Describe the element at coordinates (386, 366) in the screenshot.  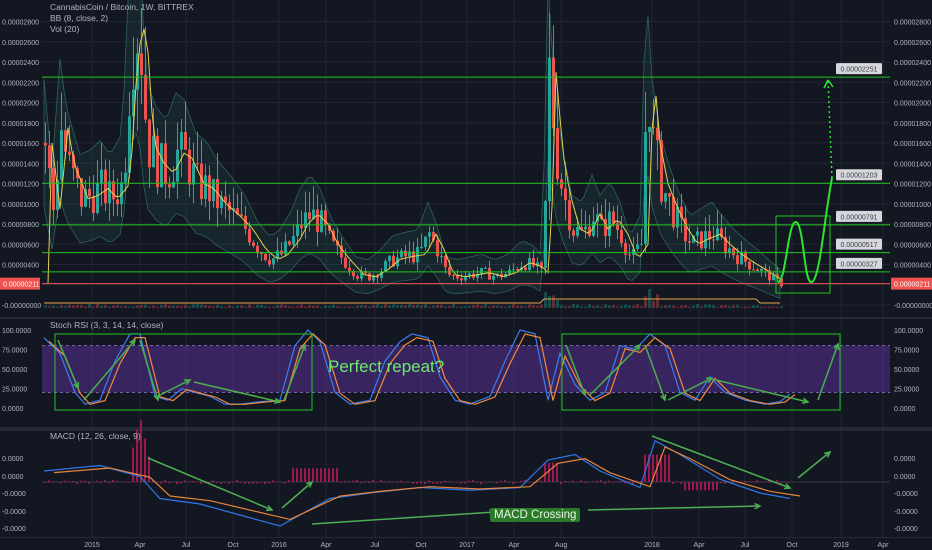
I see `perfect-repeat-label: Perfect repeat?` at that location.